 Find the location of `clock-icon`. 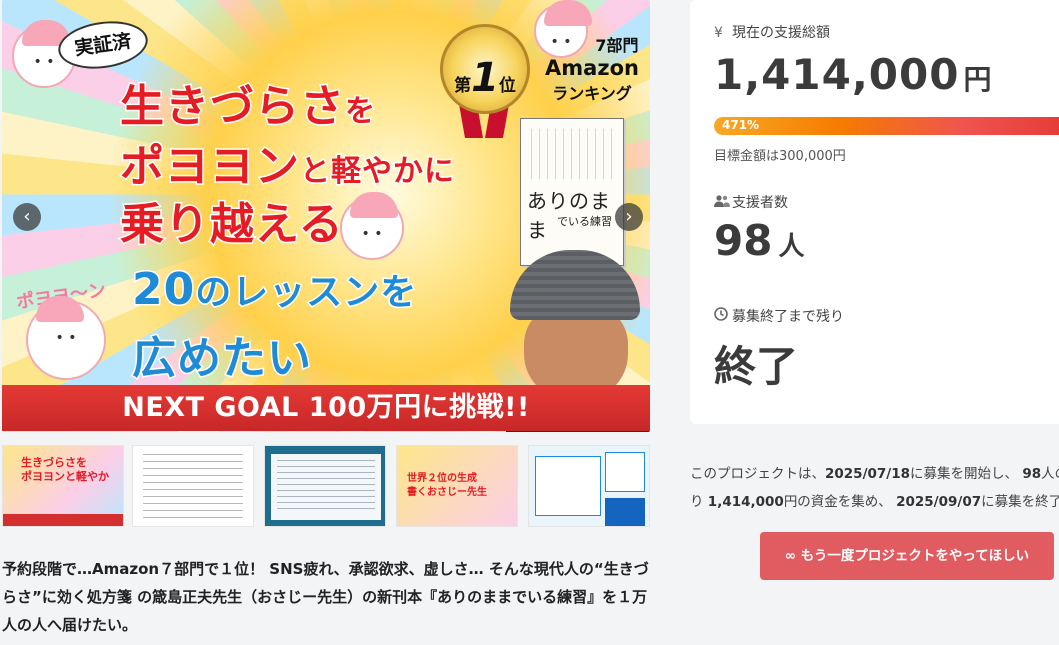

clock-icon is located at coordinates (723, 316).